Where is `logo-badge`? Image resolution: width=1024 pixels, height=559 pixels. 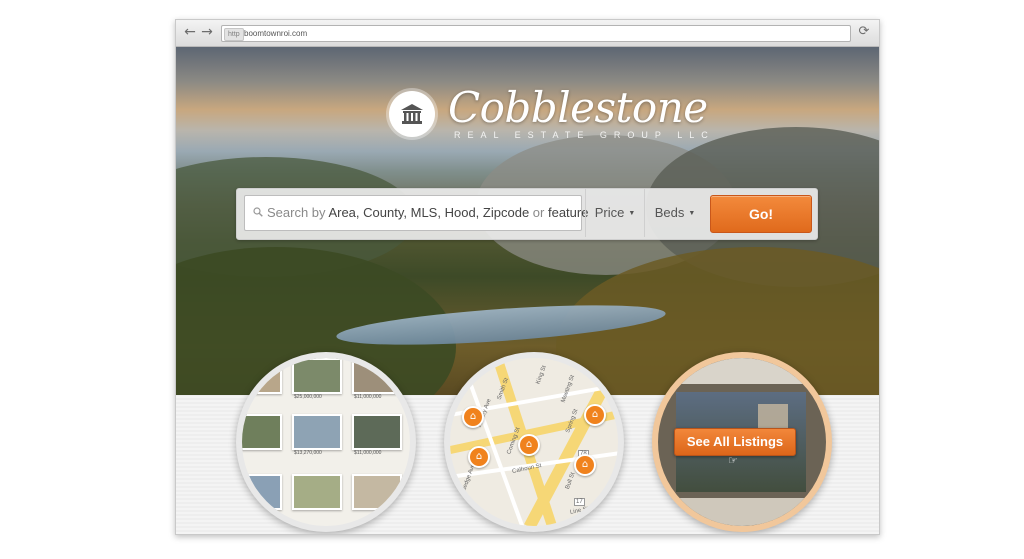 logo-badge is located at coordinates (412, 114).